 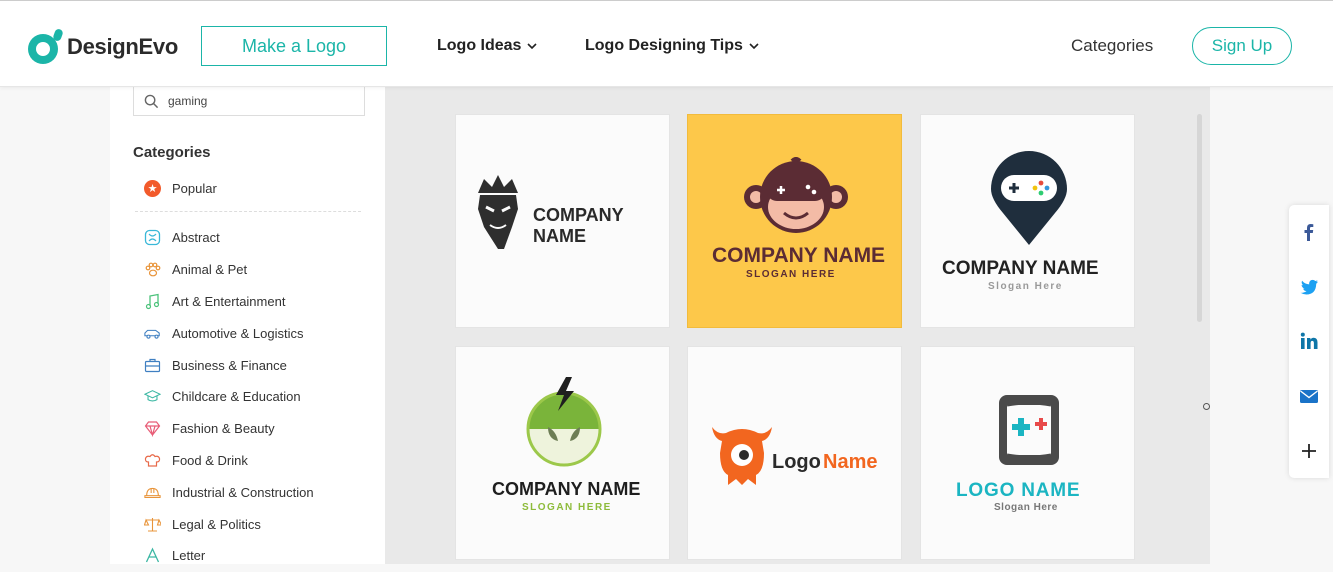 I want to click on twitter-icon, so click(x=1309, y=287).